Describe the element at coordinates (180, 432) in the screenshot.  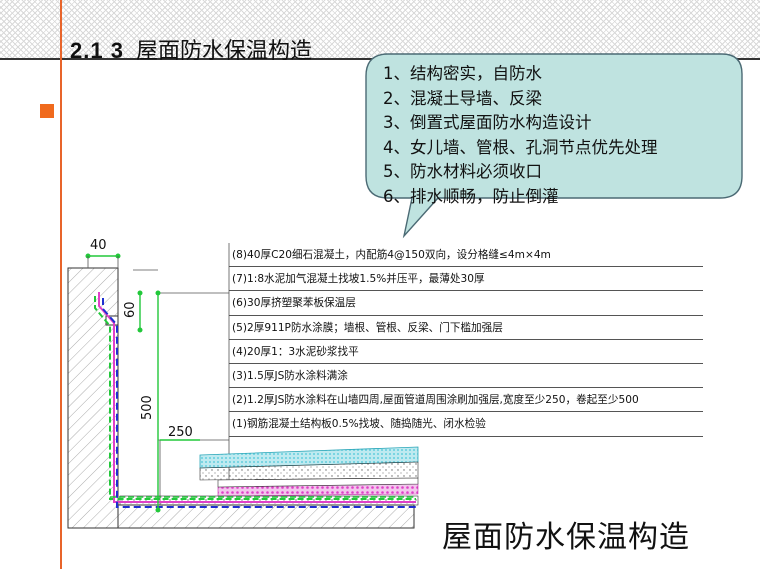
I see `dim-horizontal-length: 250` at that location.